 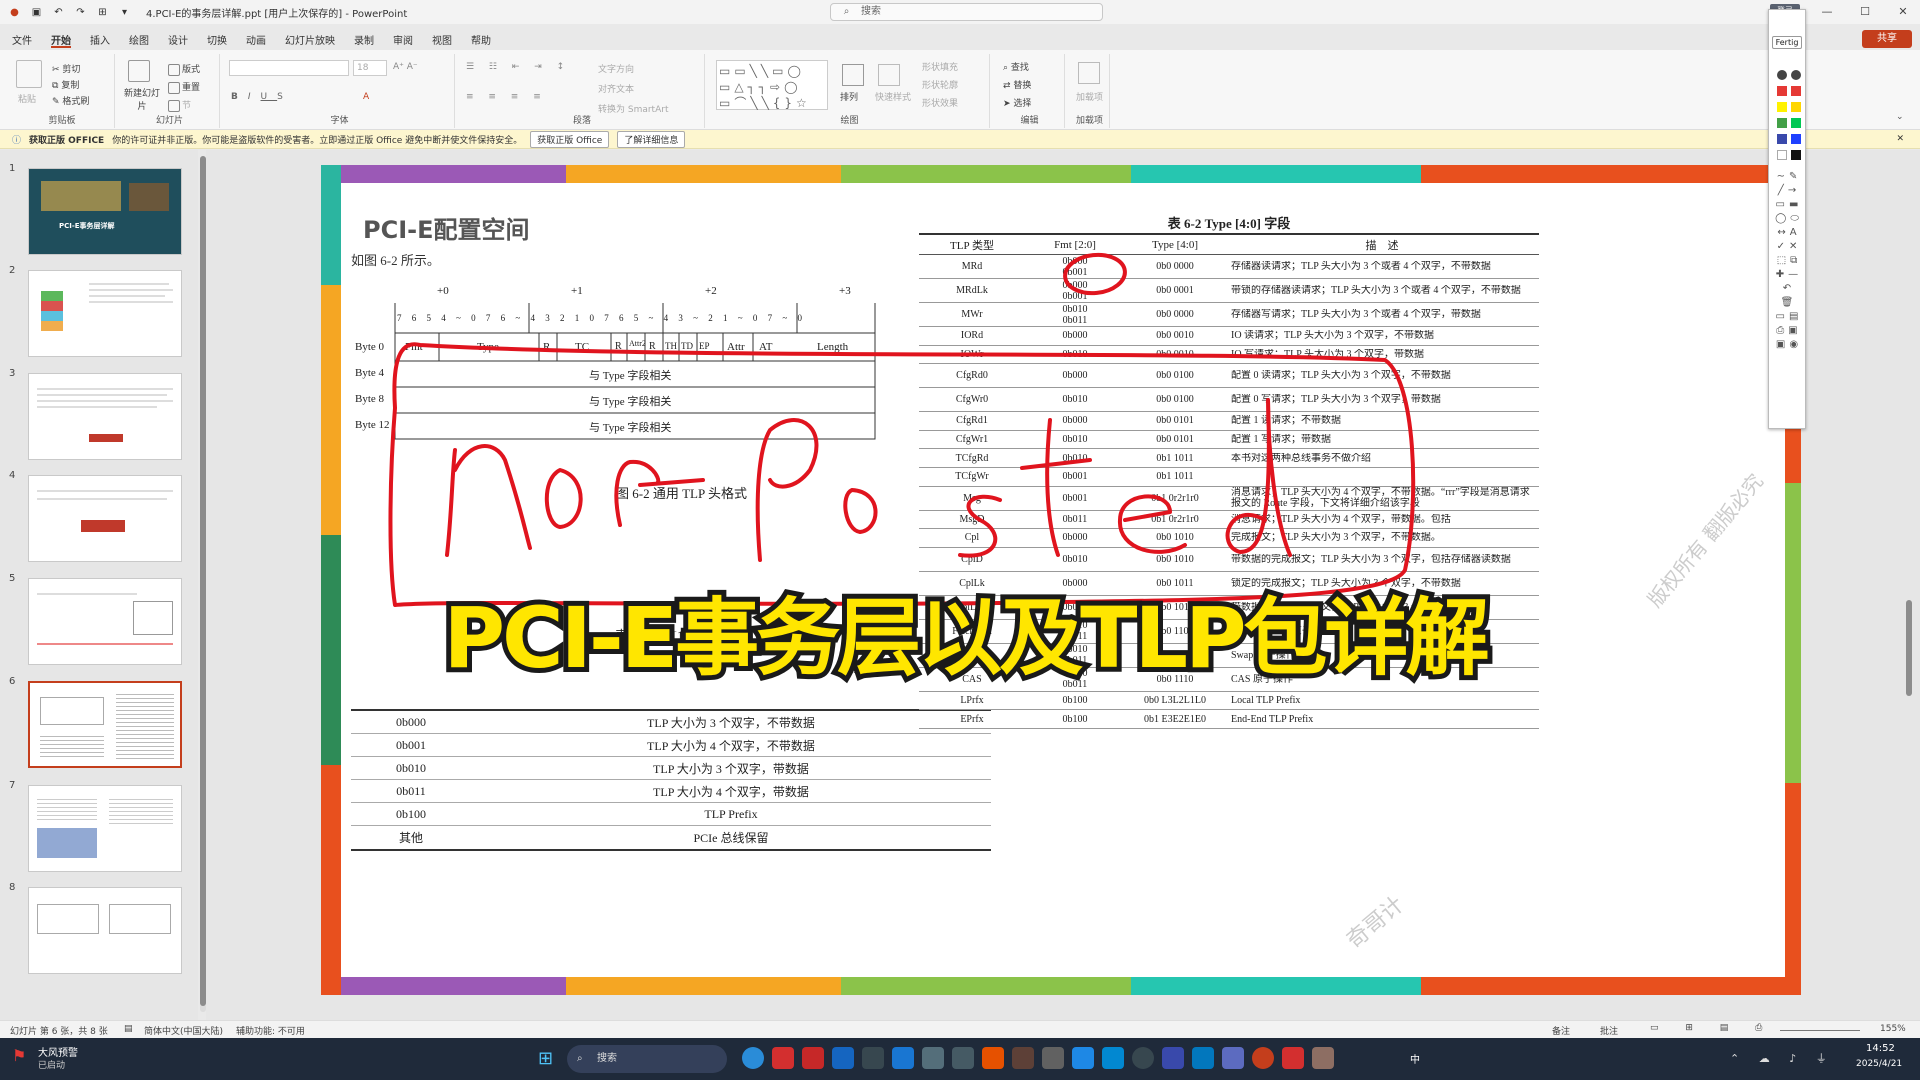 I want to click on arrange-icon, so click(x=853, y=75).